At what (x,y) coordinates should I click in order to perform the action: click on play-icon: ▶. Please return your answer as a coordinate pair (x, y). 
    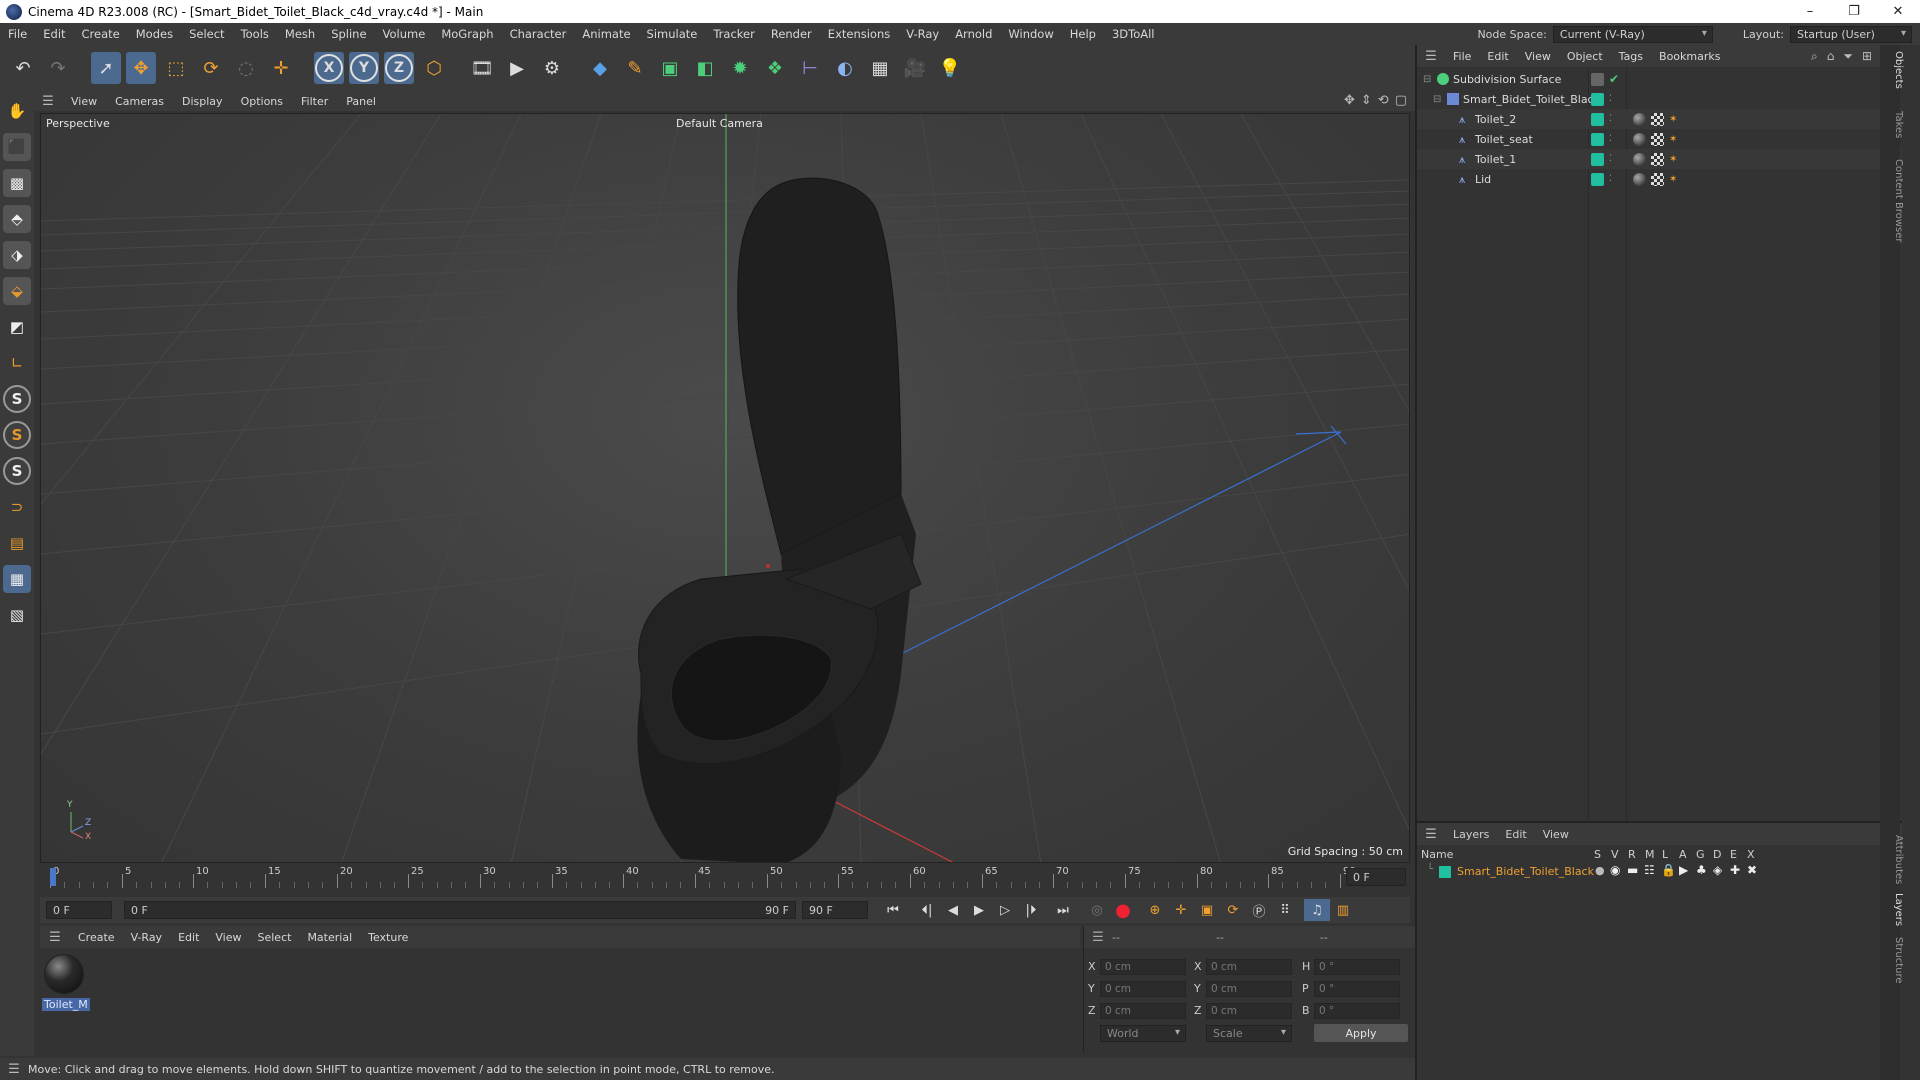
    Looking at the image, I should click on (979, 910).